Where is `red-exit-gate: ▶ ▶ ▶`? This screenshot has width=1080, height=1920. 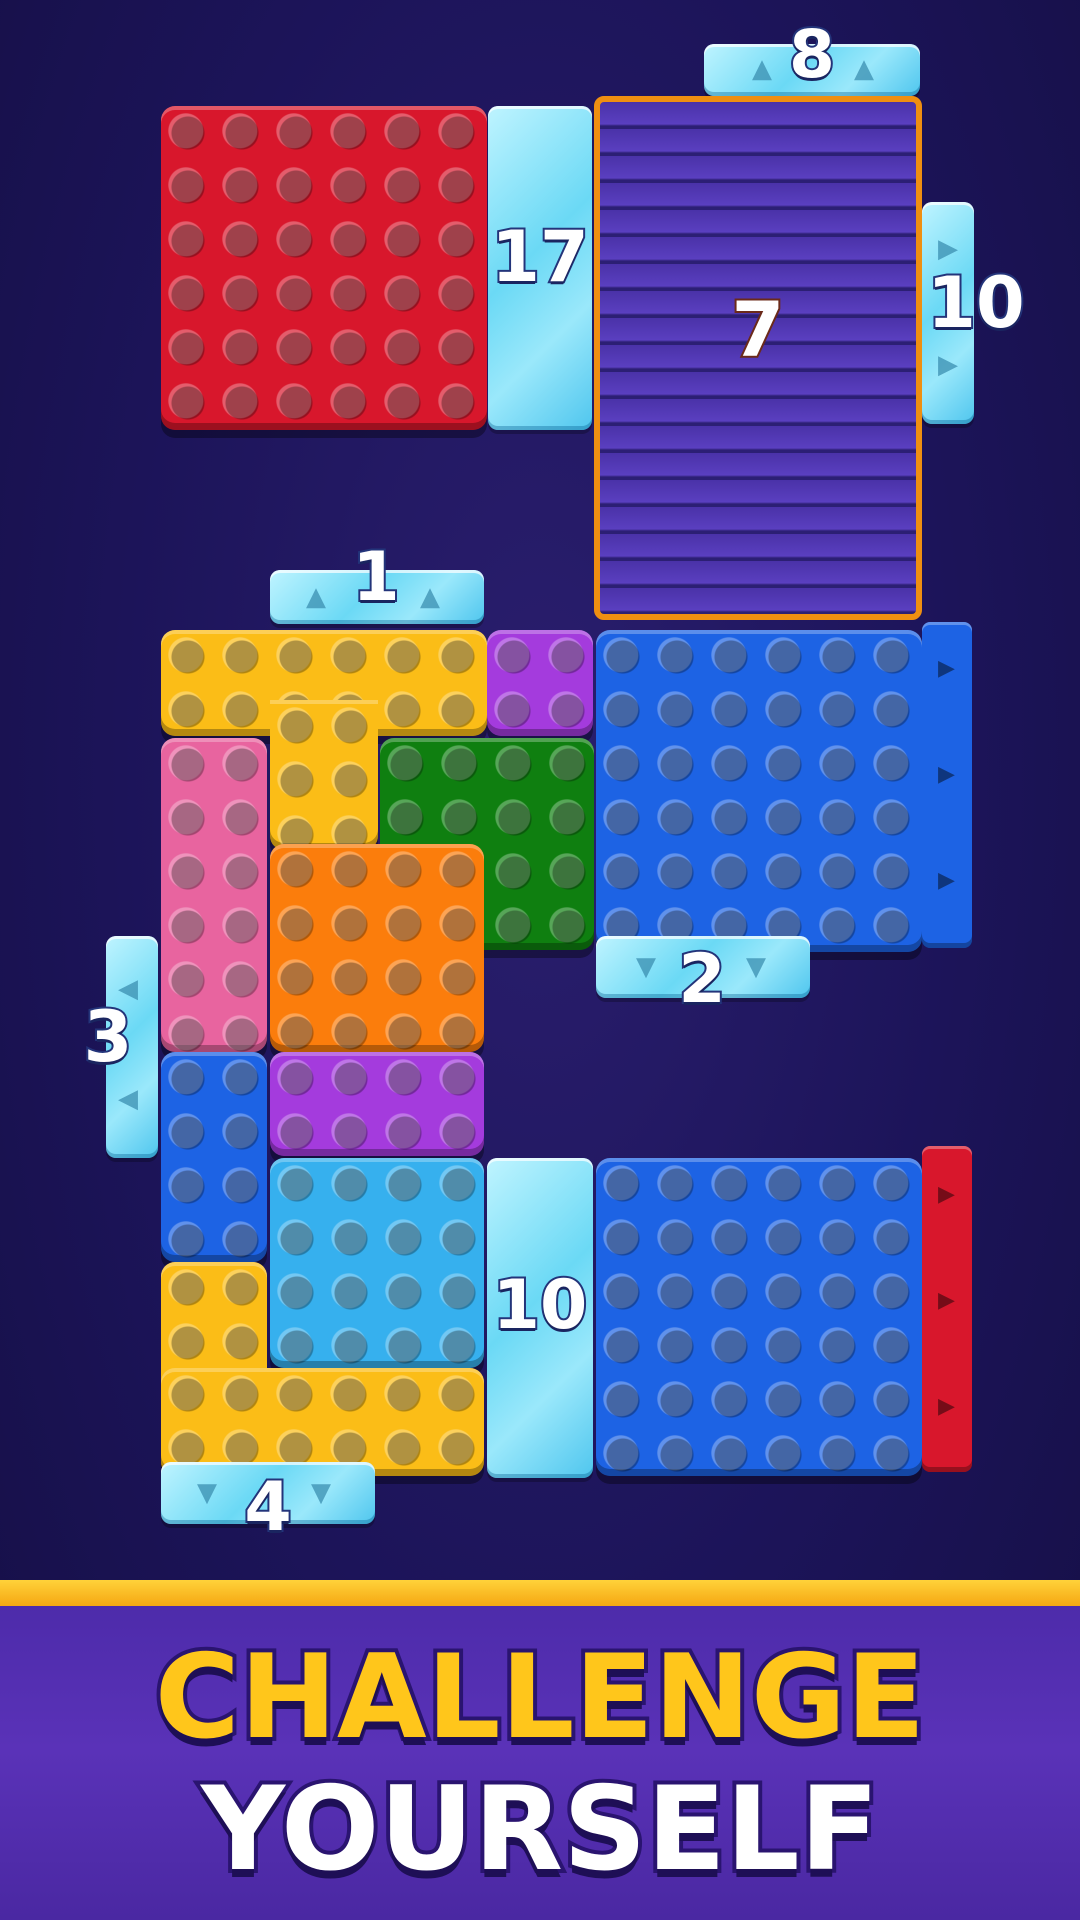 red-exit-gate: ▶ ▶ ▶ is located at coordinates (947, 1309).